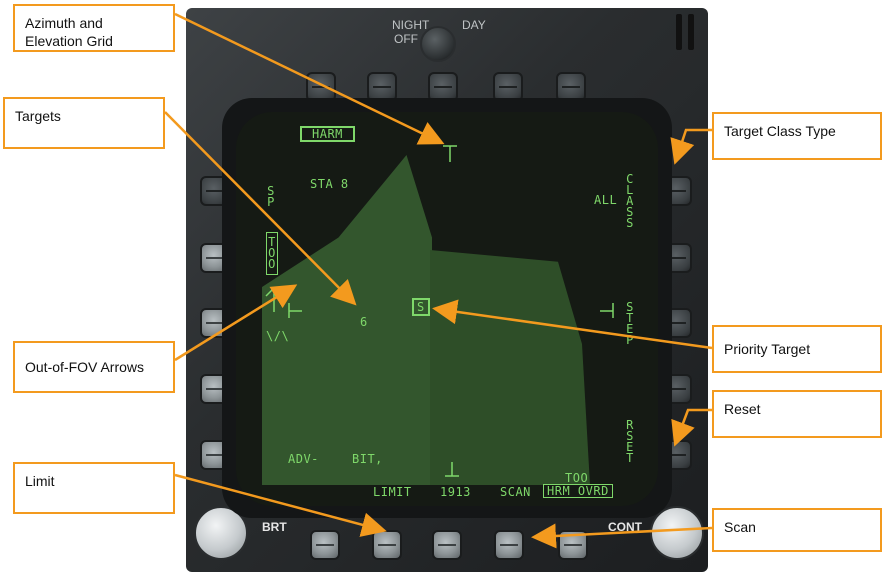 This screenshot has width=883, height=572. Describe the element at coordinates (84, 123) in the screenshot. I see `callout-targets: Targets` at that location.